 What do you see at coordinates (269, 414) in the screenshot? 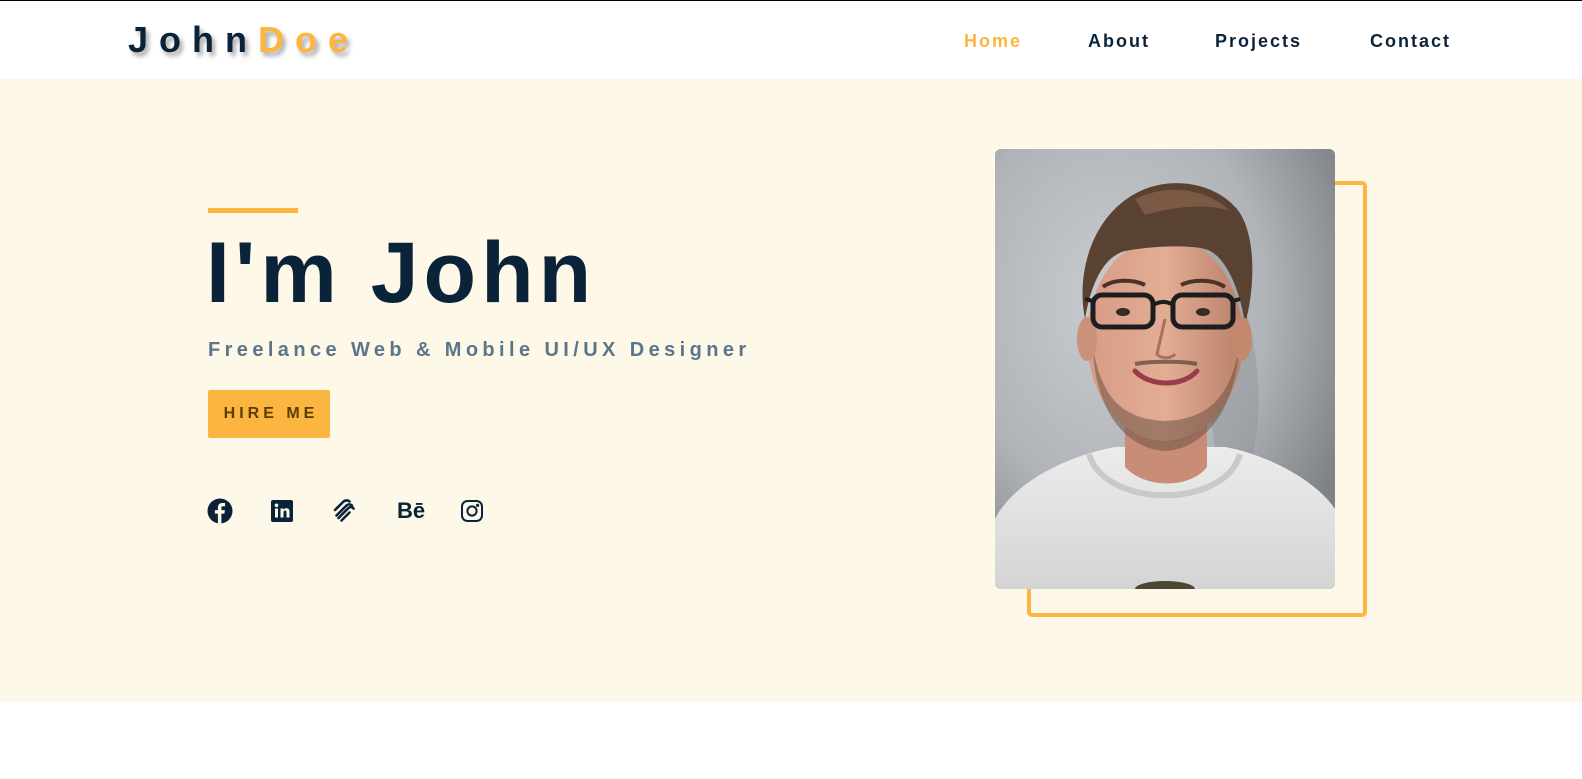
I see `hire-me-button: HIRE ME` at bounding box center [269, 414].